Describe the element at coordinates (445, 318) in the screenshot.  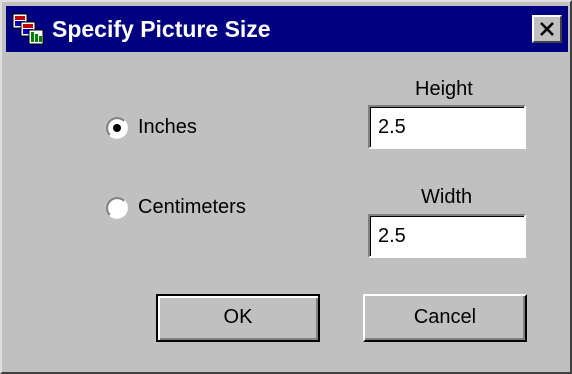
I see `cancel-button: Cancel` at that location.